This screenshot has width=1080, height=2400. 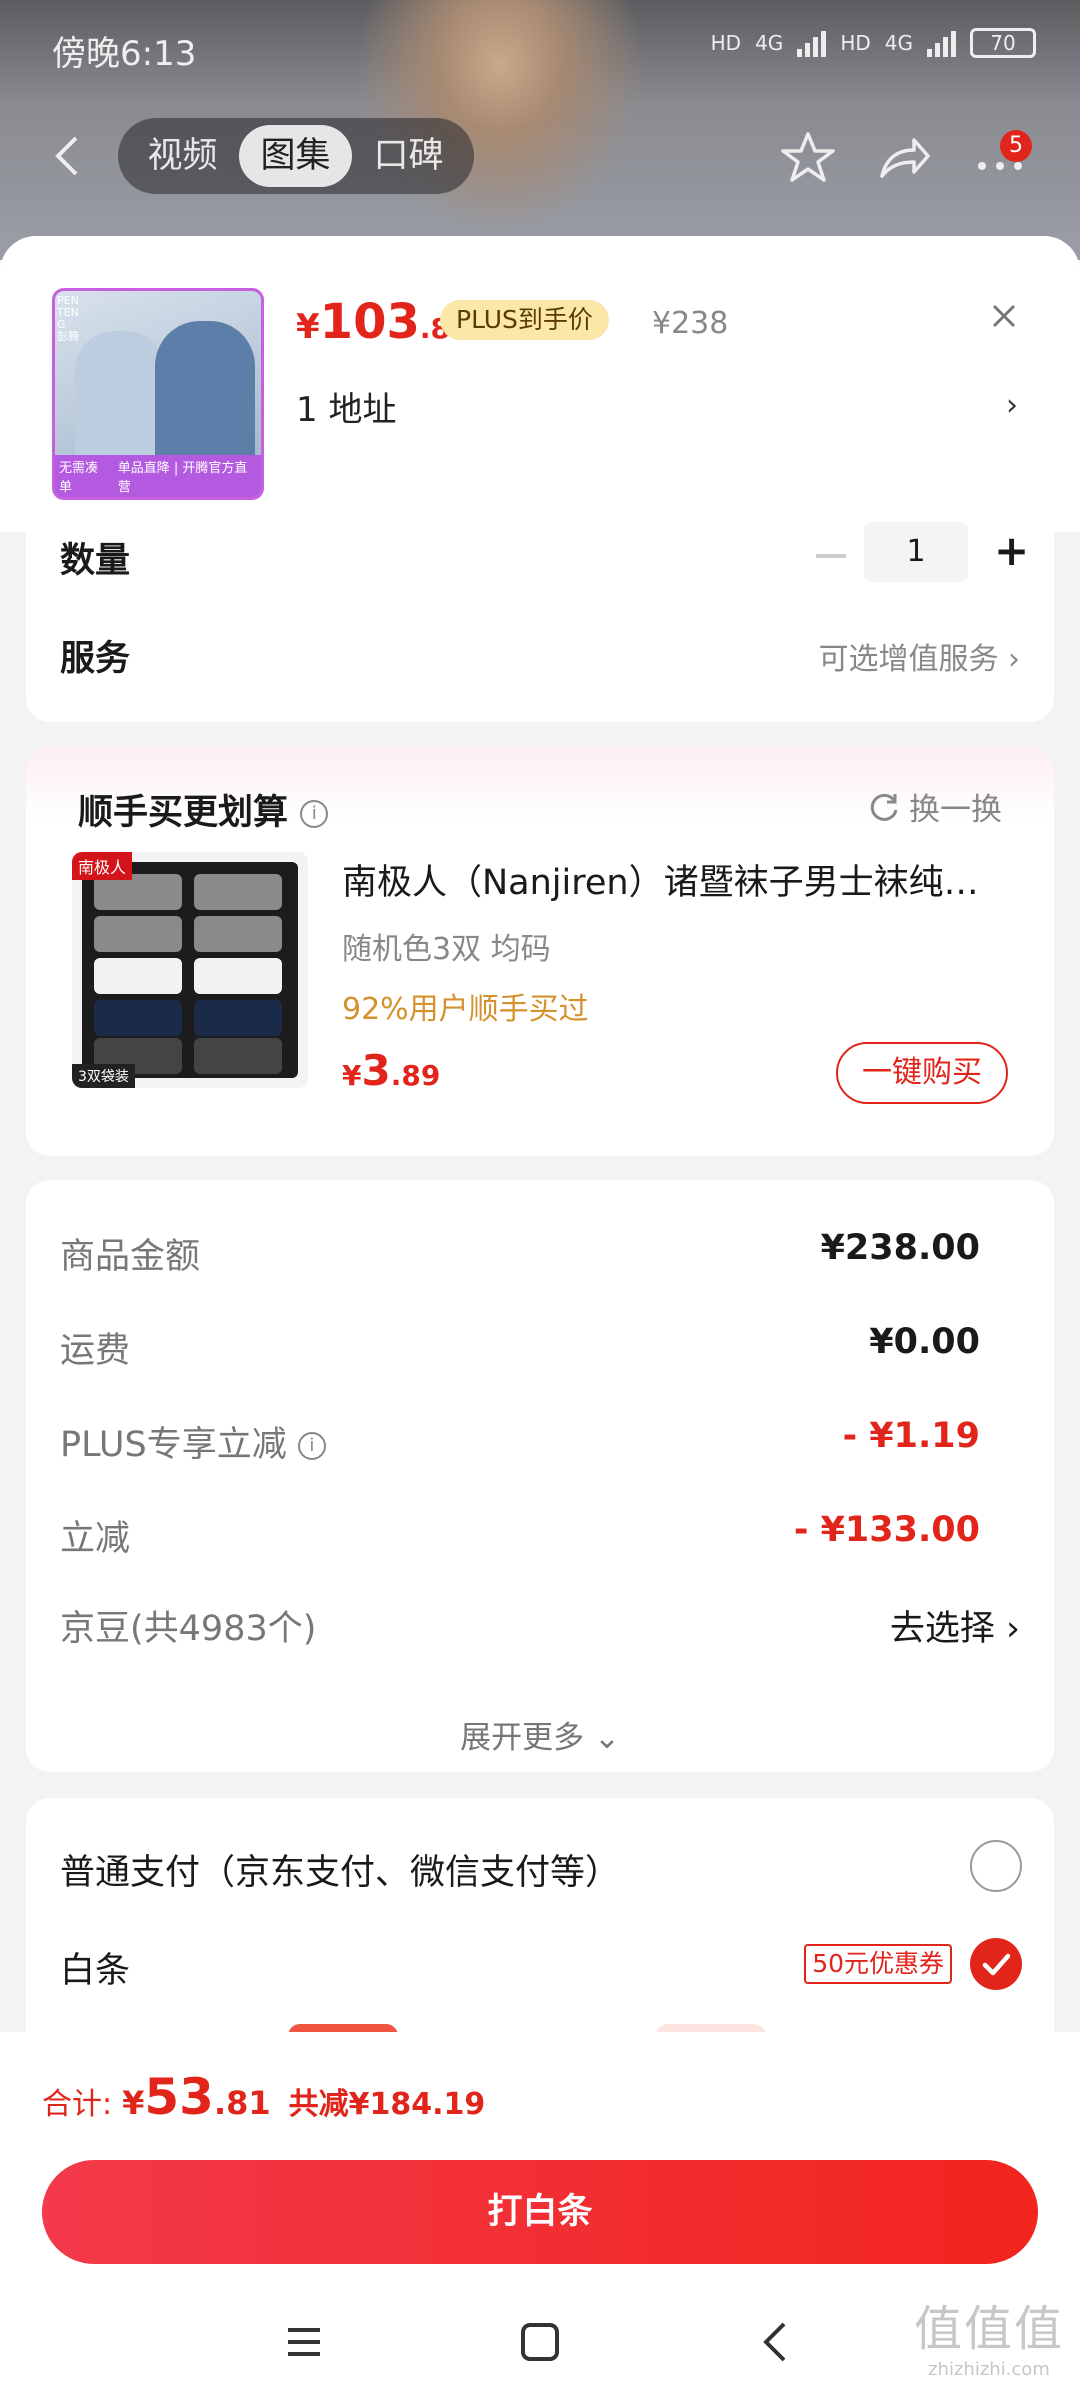 What do you see at coordinates (808, 158) in the screenshot?
I see `star-icon` at bounding box center [808, 158].